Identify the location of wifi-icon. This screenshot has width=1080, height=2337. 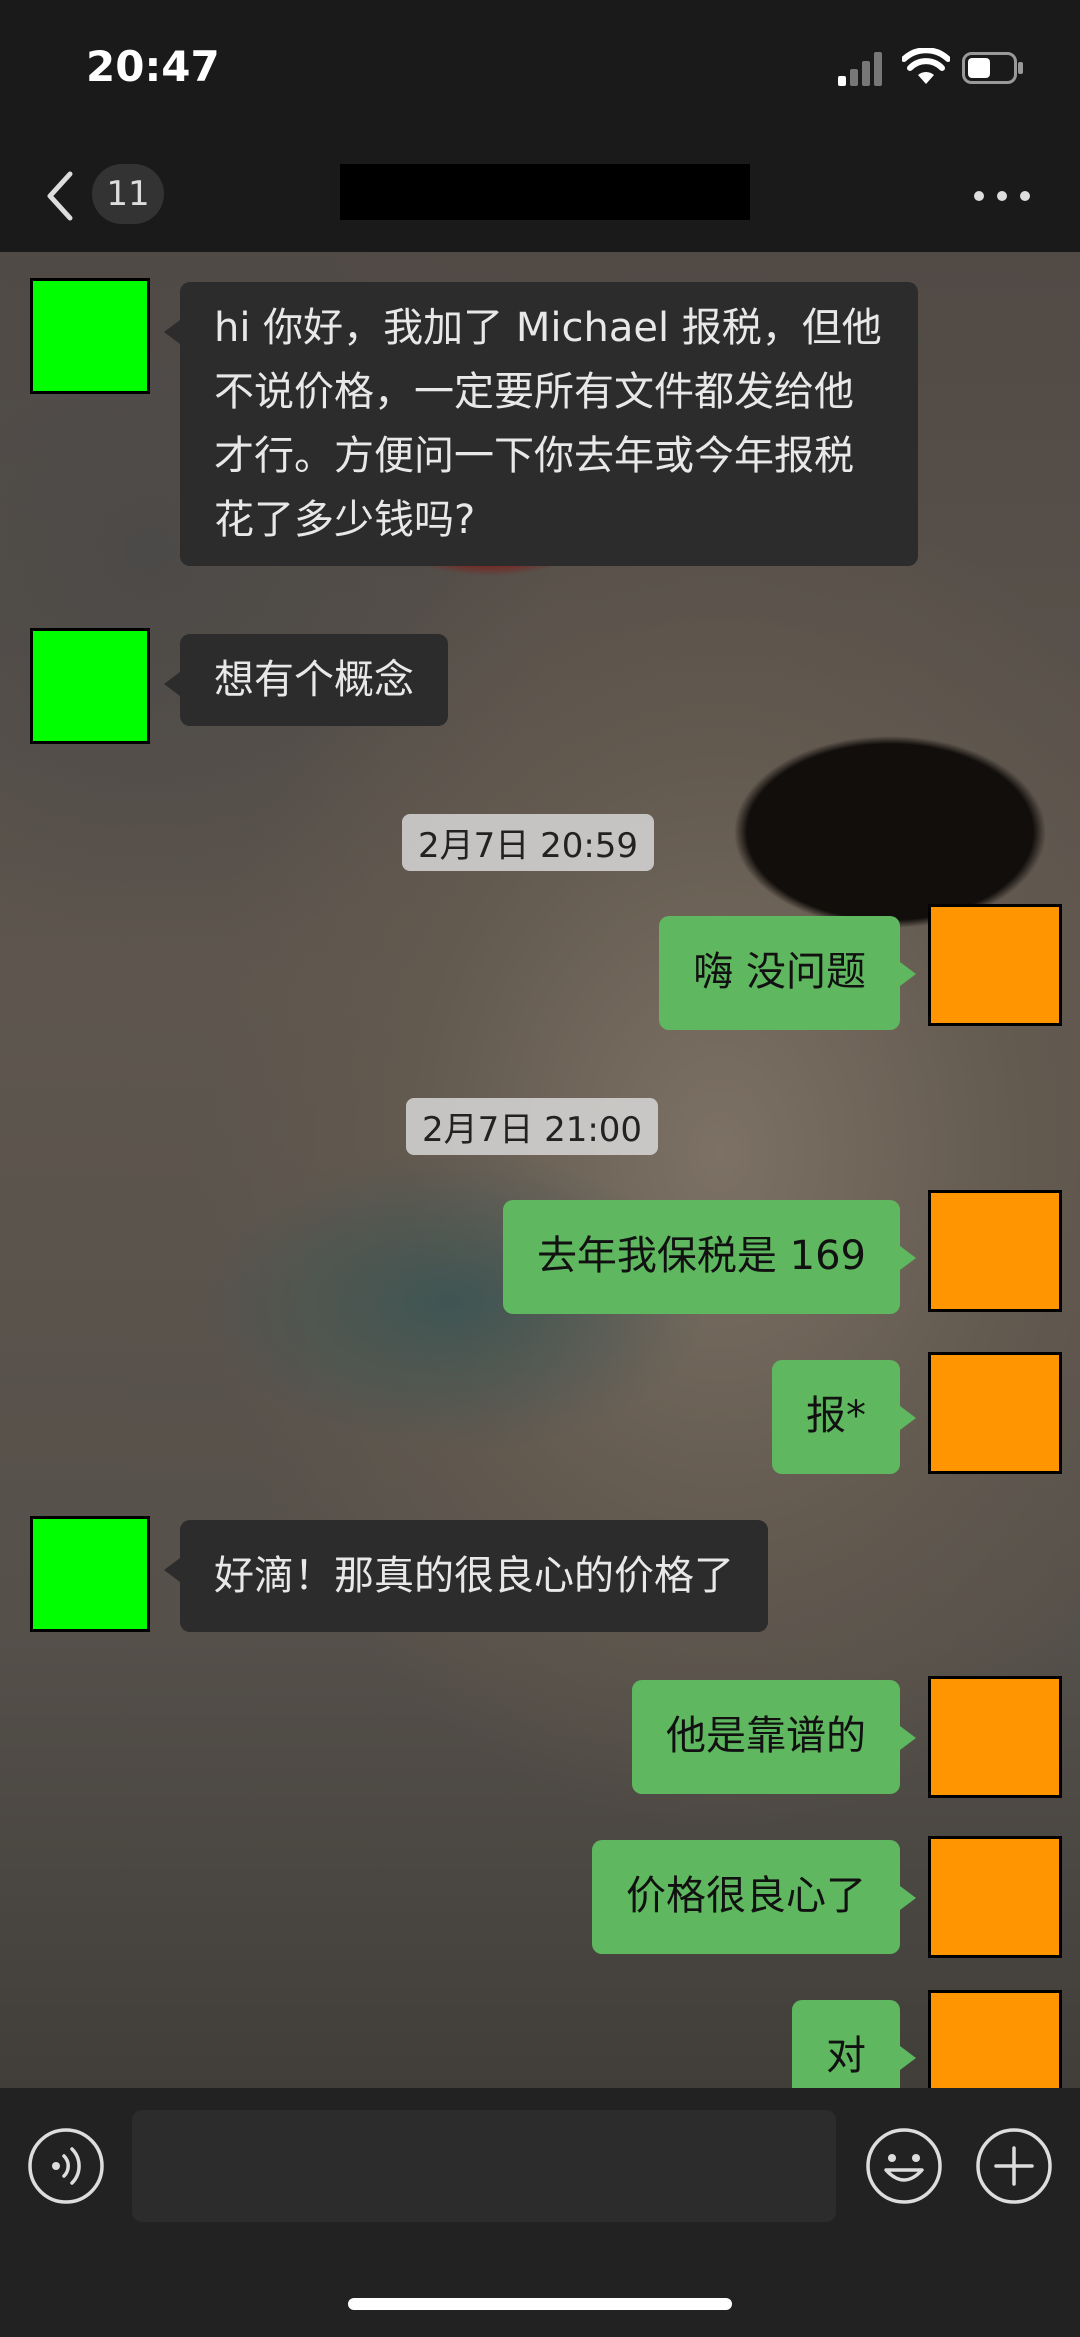
(926, 66).